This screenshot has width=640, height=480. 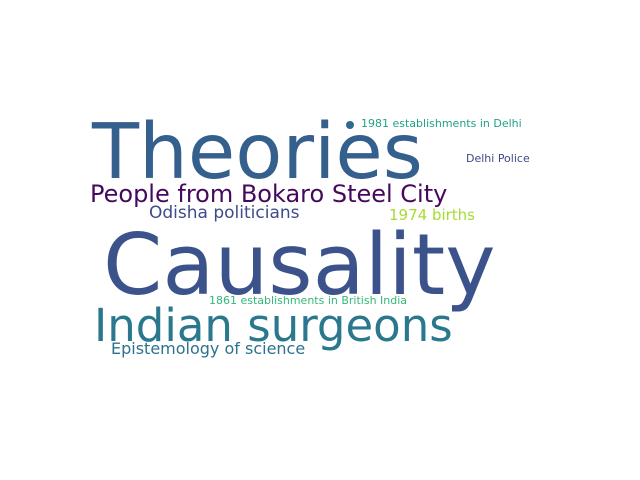 I want to click on word-delhi-police: Delhi Police, so click(x=498, y=158).